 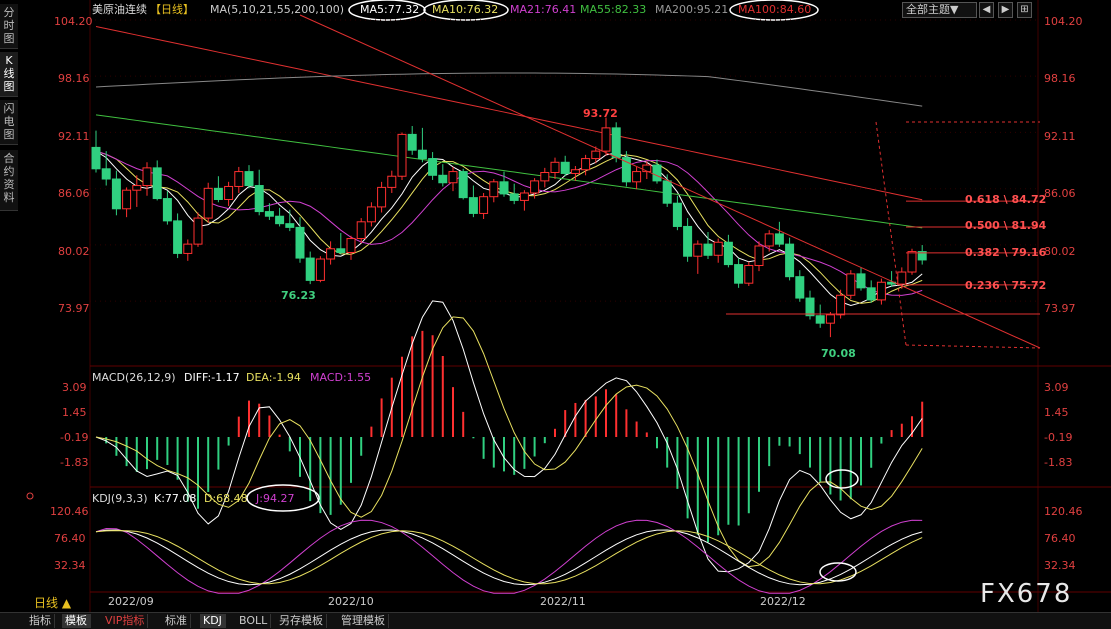 I want to click on tab-flash: 闪电图, so click(x=9, y=122).